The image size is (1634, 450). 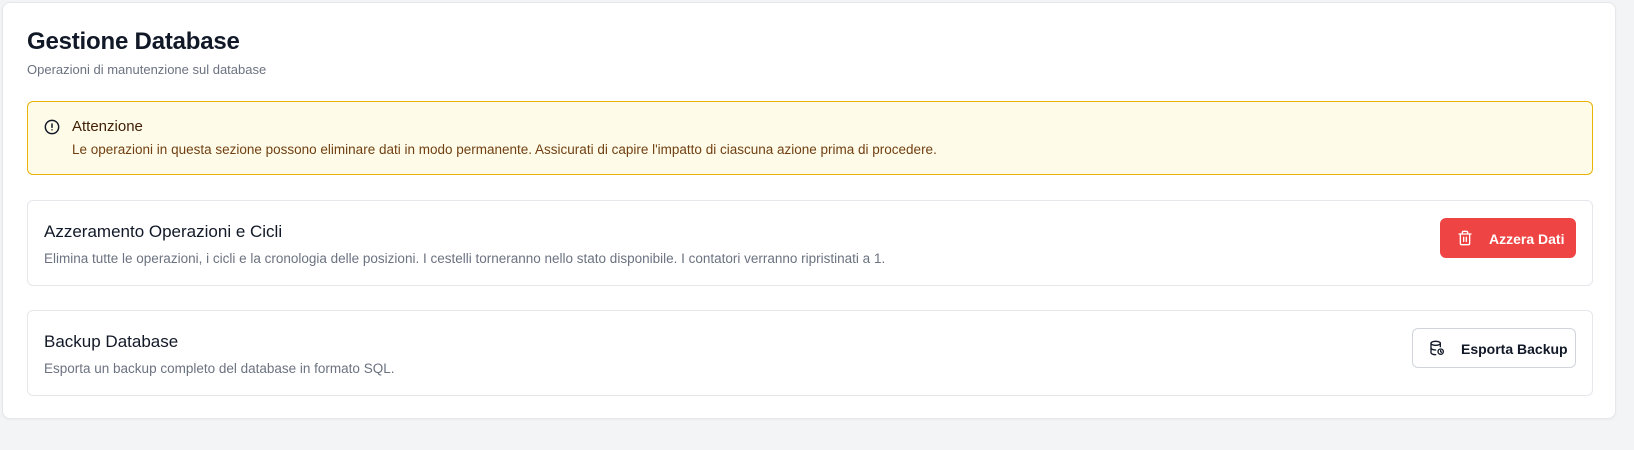 I want to click on export-backup-button-label: Esporta Backup, so click(x=1514, y=349).